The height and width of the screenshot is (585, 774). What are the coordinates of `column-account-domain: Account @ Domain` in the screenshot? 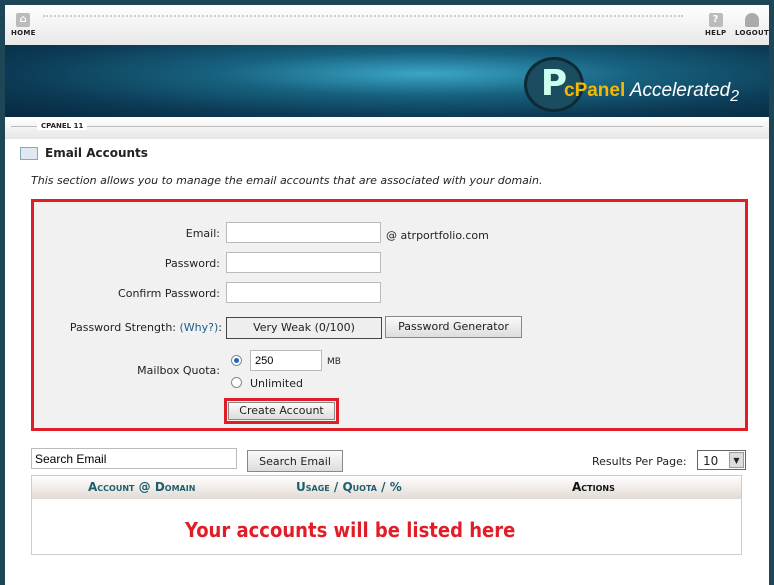 It's located at (141, 487).